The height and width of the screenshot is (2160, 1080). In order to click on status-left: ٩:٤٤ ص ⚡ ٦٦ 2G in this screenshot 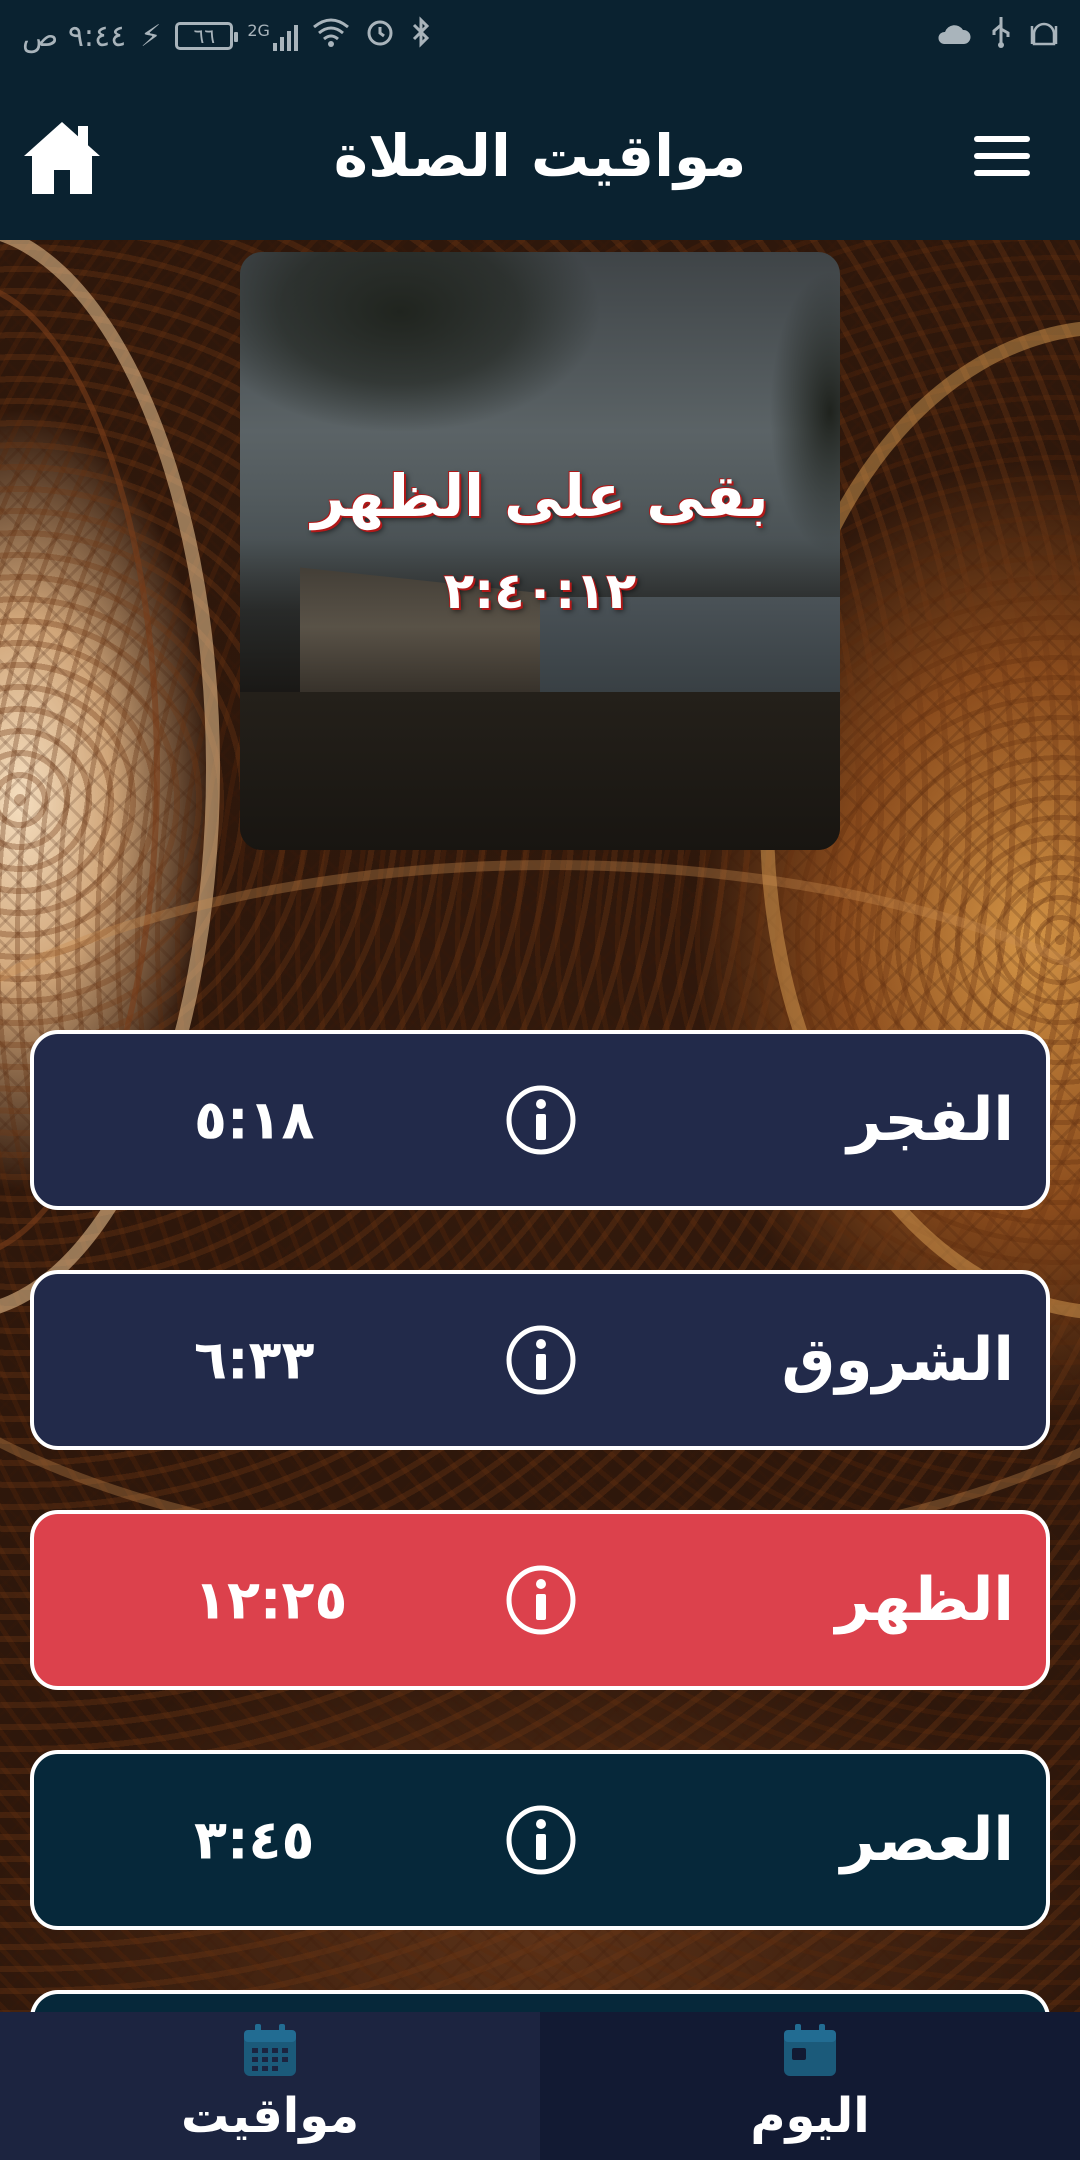, I will do `click(227, 36)`.